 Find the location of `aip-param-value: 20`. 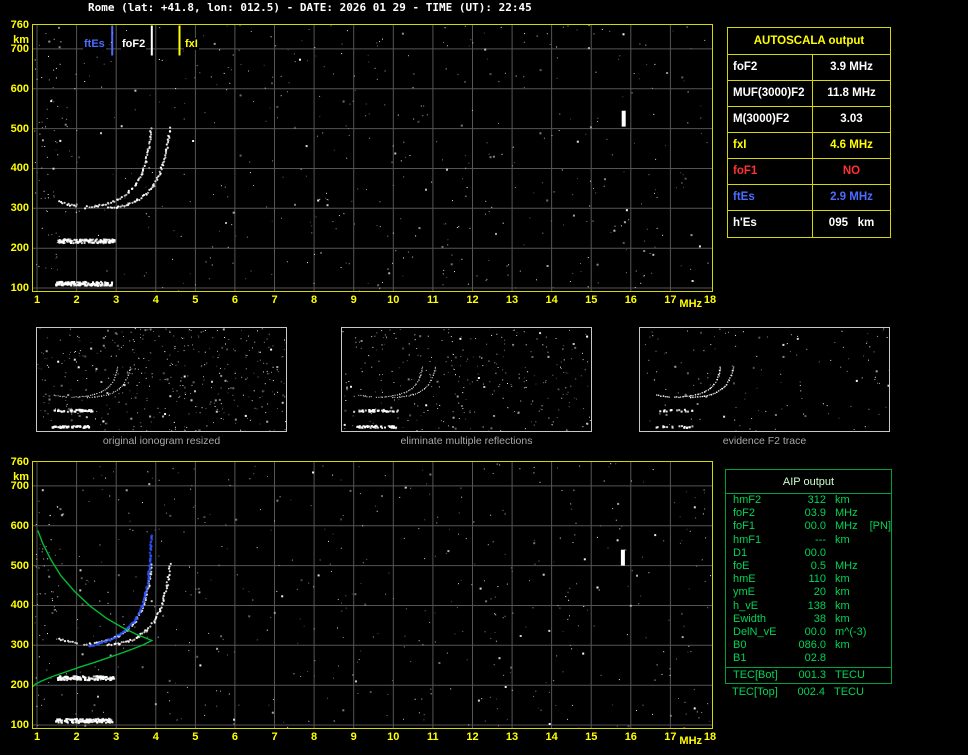

aip-param-value: 20 is located at coordinates (819, 592).